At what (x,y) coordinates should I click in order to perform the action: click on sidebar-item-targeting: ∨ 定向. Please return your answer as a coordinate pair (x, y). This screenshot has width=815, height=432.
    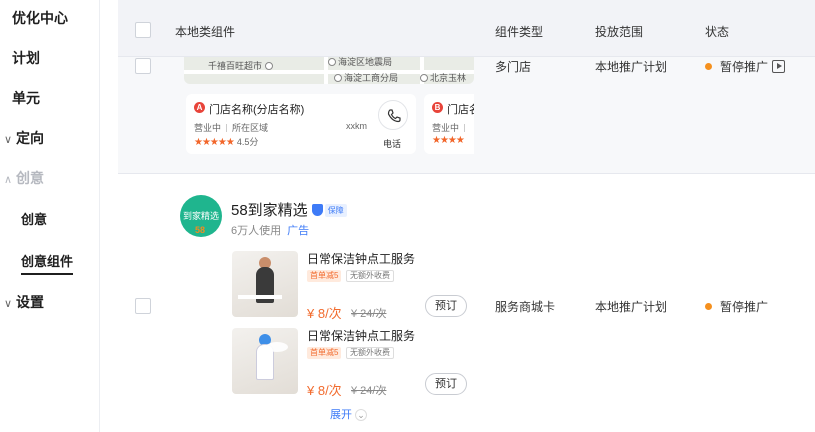
    Looking at the image, I should click on (22, 138).